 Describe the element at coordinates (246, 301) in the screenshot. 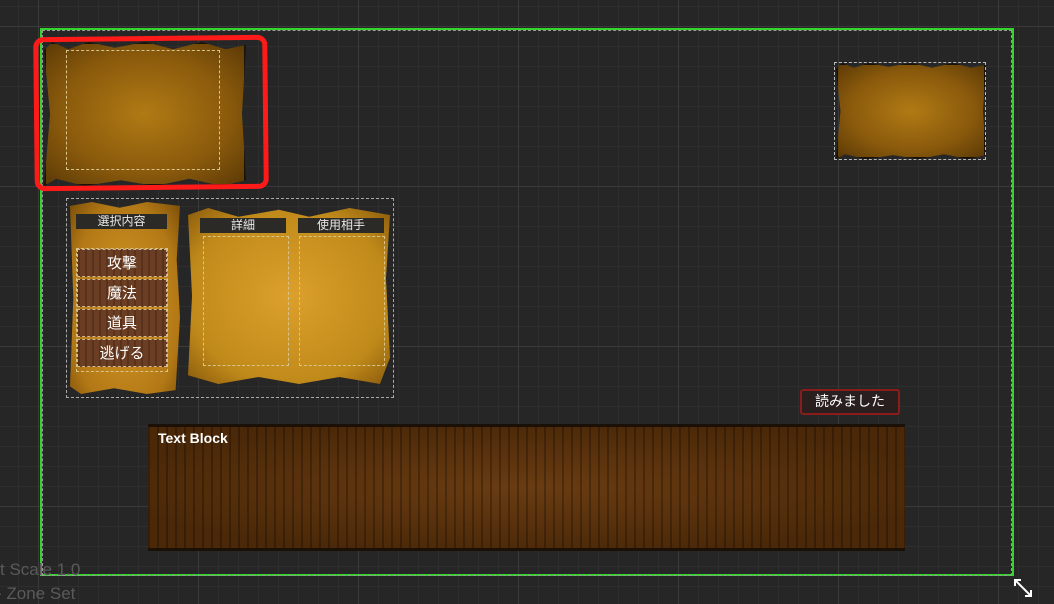

I see `detail-content-area` at that location.